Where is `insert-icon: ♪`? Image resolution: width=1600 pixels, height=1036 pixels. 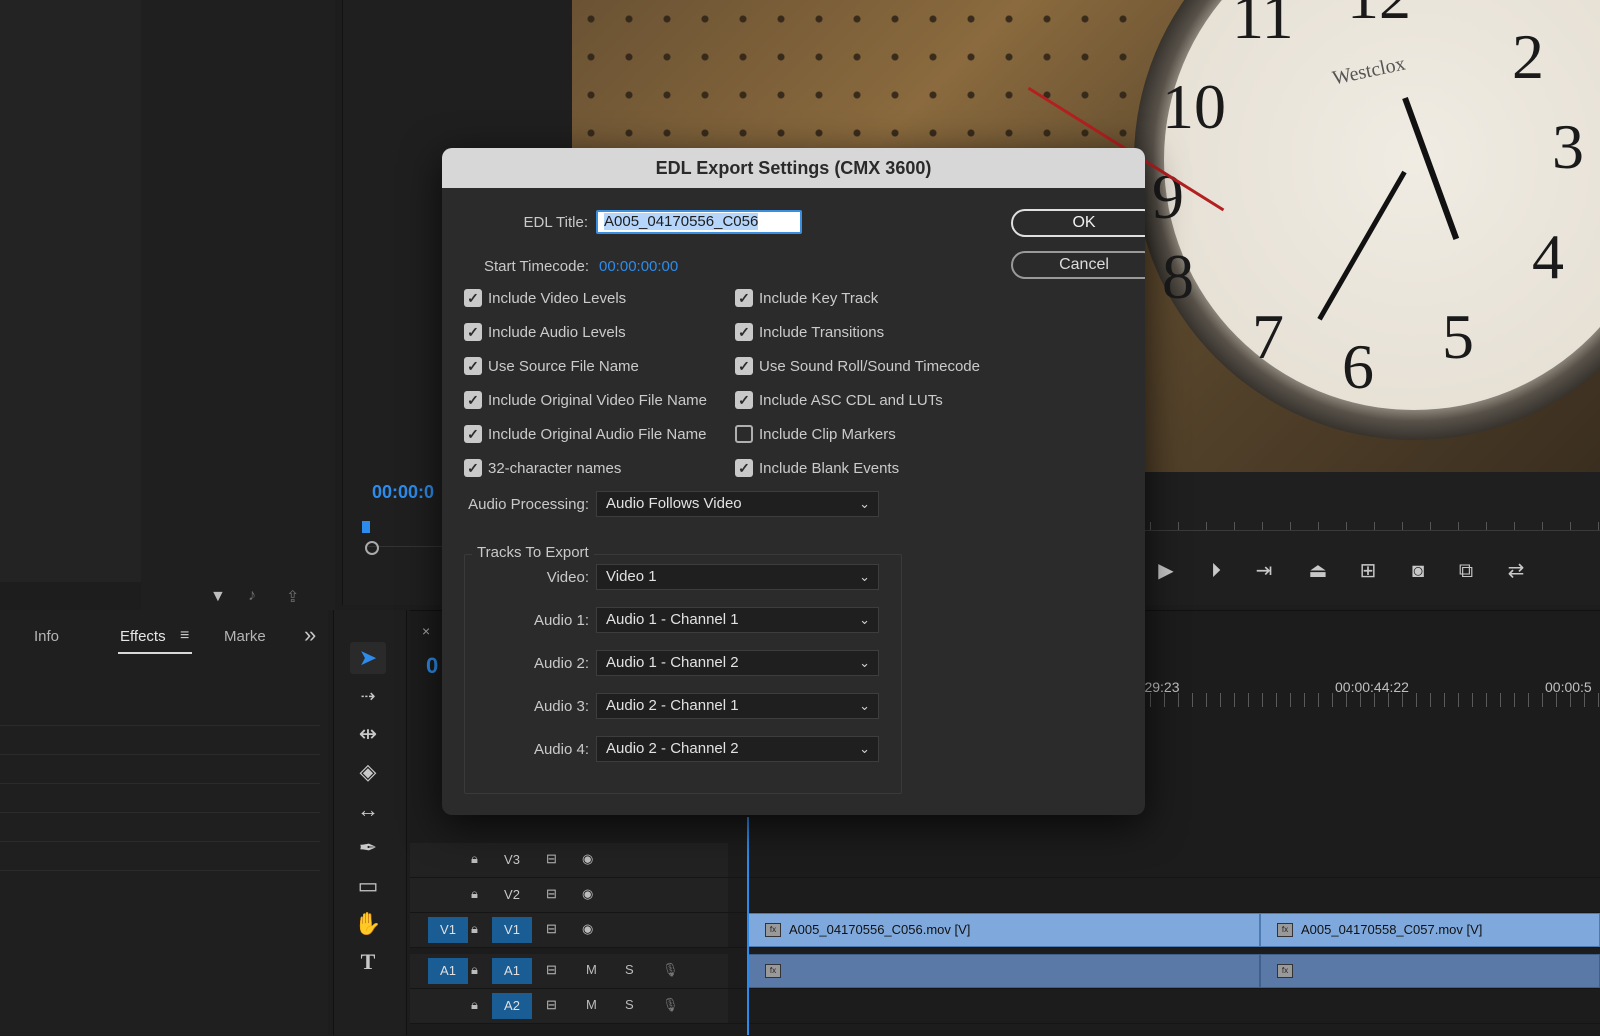
insert-icon: ♪ is located at coordinates (252, 596).